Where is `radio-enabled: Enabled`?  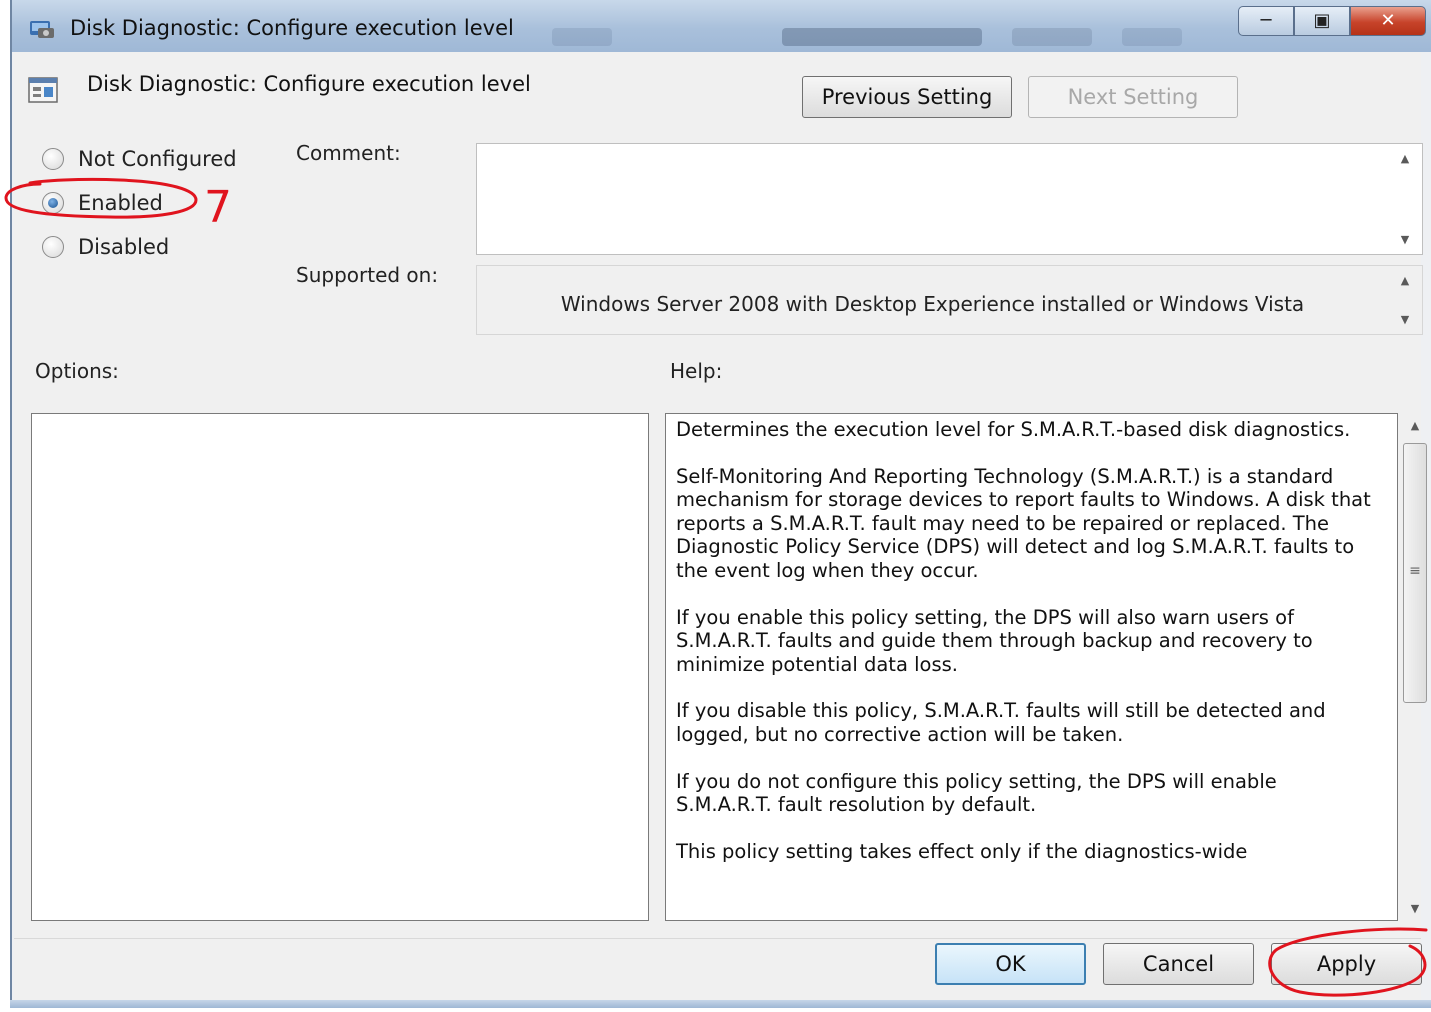 radio-enabled: Enabled is located at coordinates (102, 203).